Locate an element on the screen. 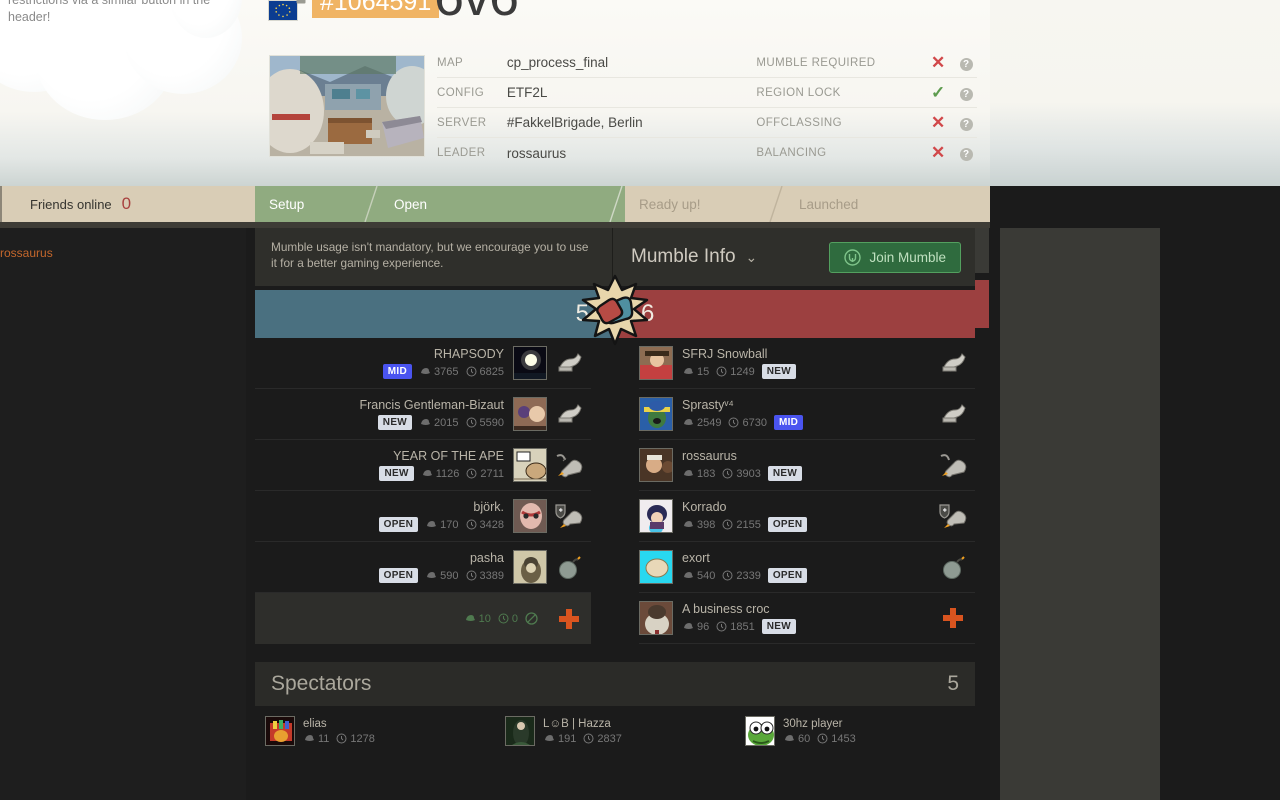  friends-online-count: 0 is located at coordinates (126, 203).